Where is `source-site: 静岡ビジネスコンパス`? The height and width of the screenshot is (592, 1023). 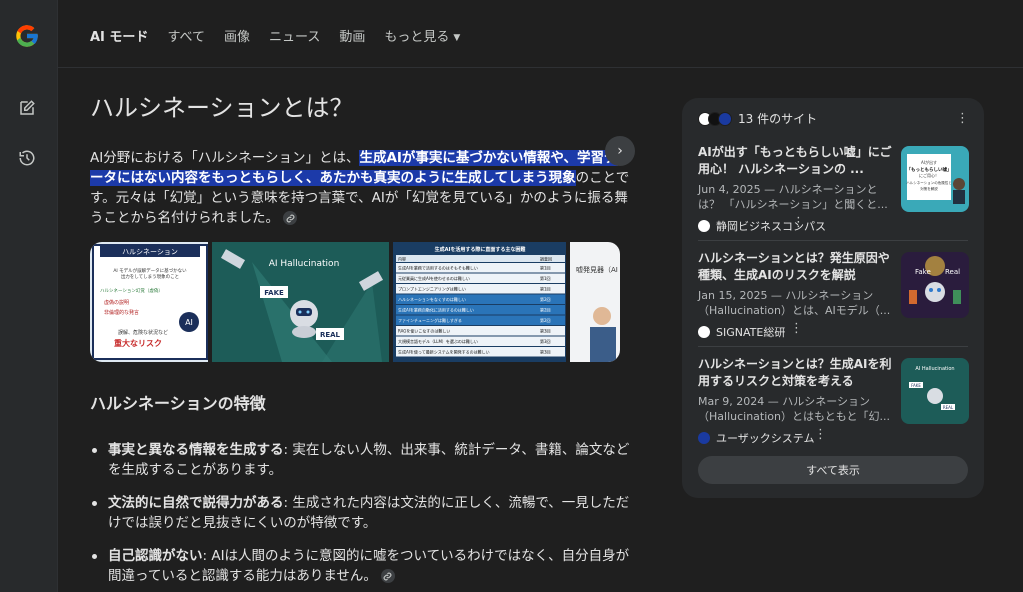
source-site: 静岡ビジネスコンパス is located at coordinates (762, 226).